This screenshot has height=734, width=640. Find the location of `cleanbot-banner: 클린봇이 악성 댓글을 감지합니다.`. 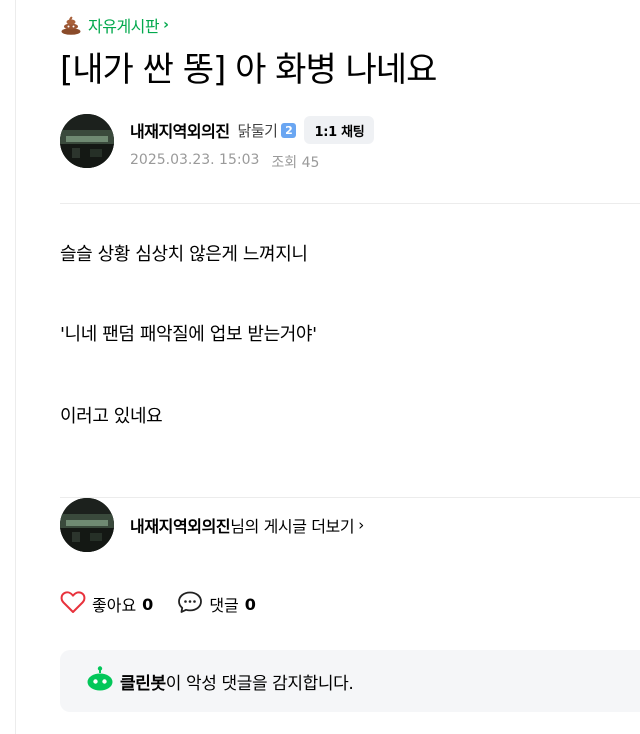

cleanbot-banner: 클린봇이 악성 댓글을 감지합니다. is located at coordinates (350, 681).